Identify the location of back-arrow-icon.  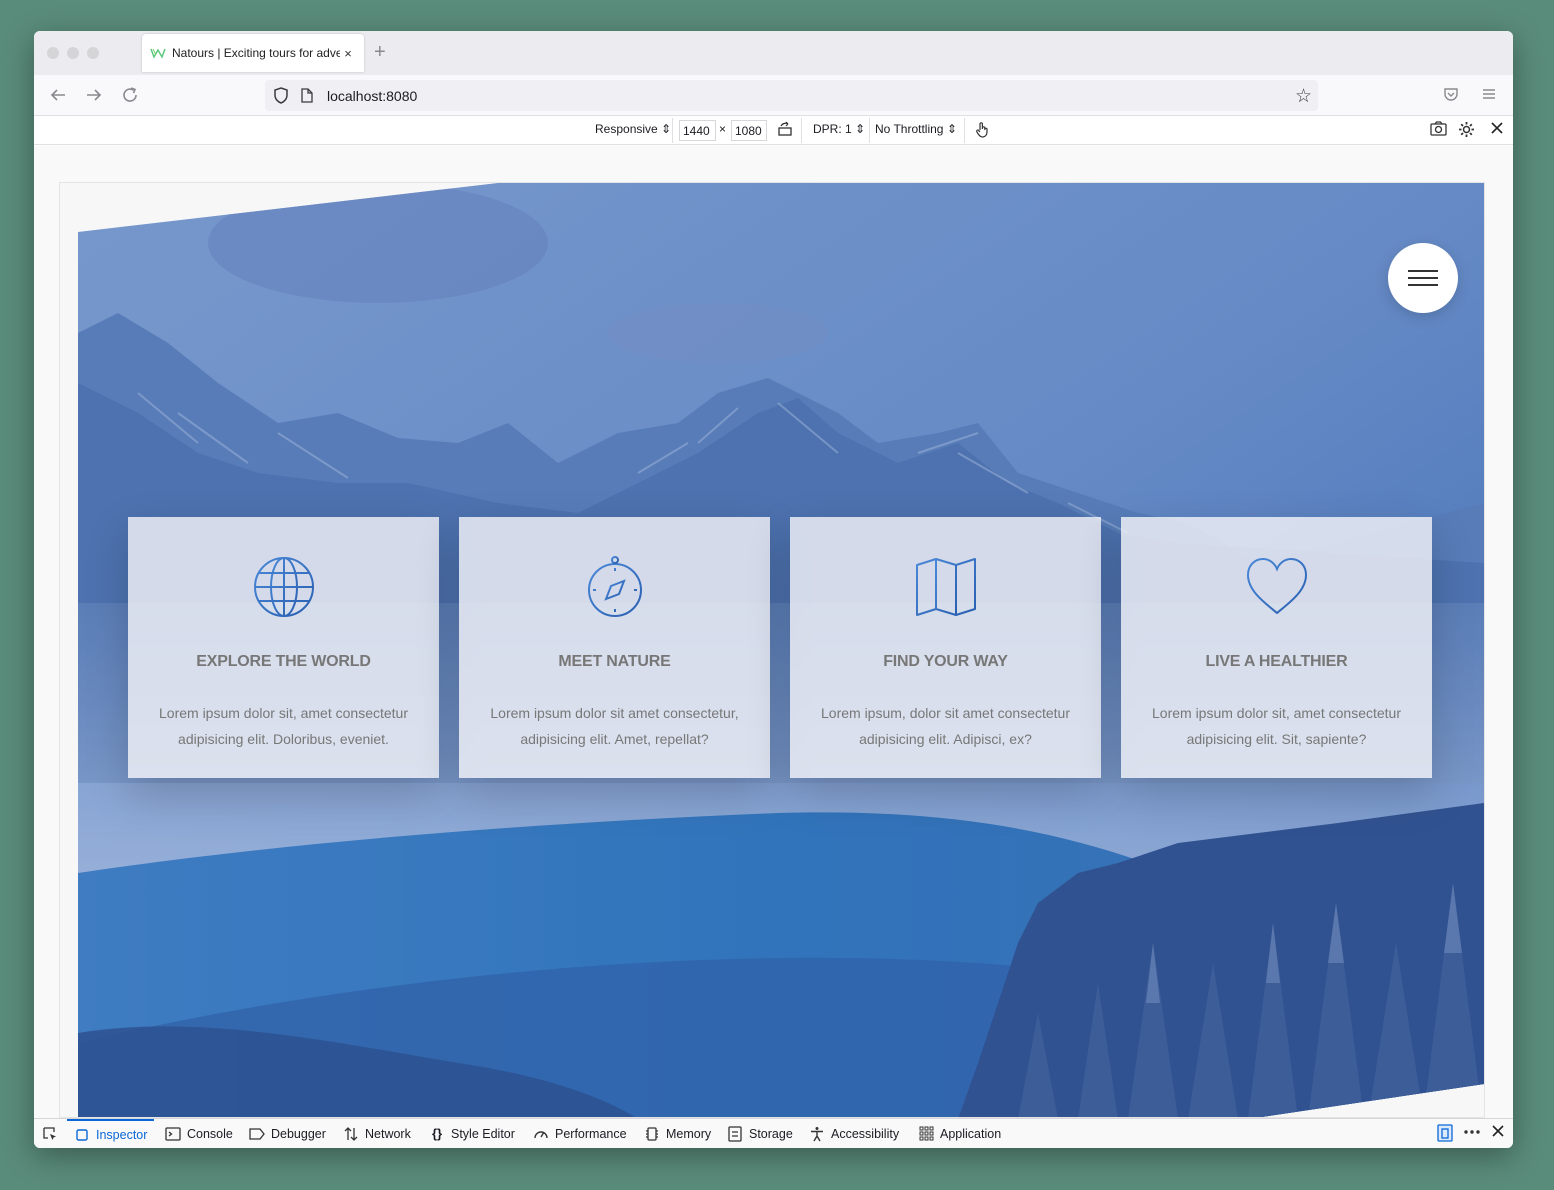
(57, 95).